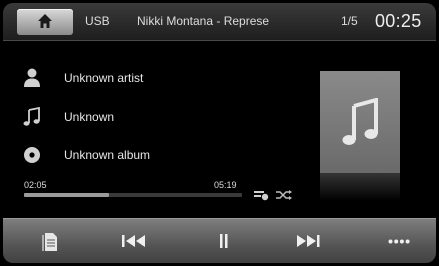 This screenshot has width=439, height=266. I want to click on next-button, so click(308, 241).